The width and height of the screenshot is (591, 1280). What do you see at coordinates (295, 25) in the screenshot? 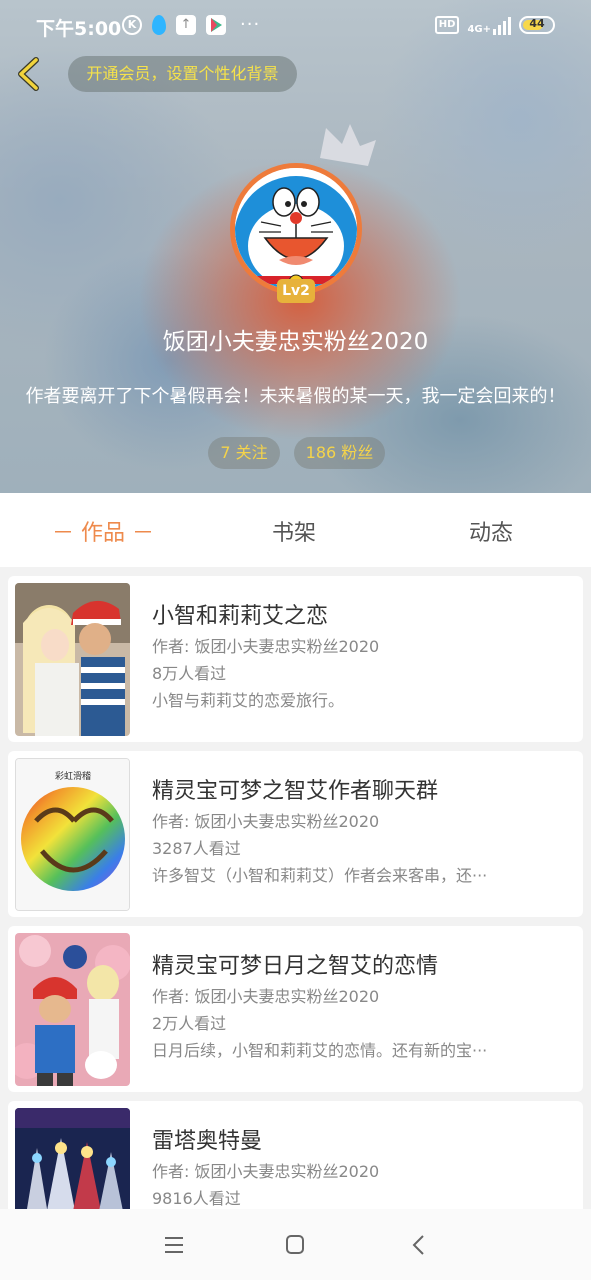
I see `status-bar: 下午5:00 K ↑ ··· HD 4G+ 44` at bounding box center [295, 25].